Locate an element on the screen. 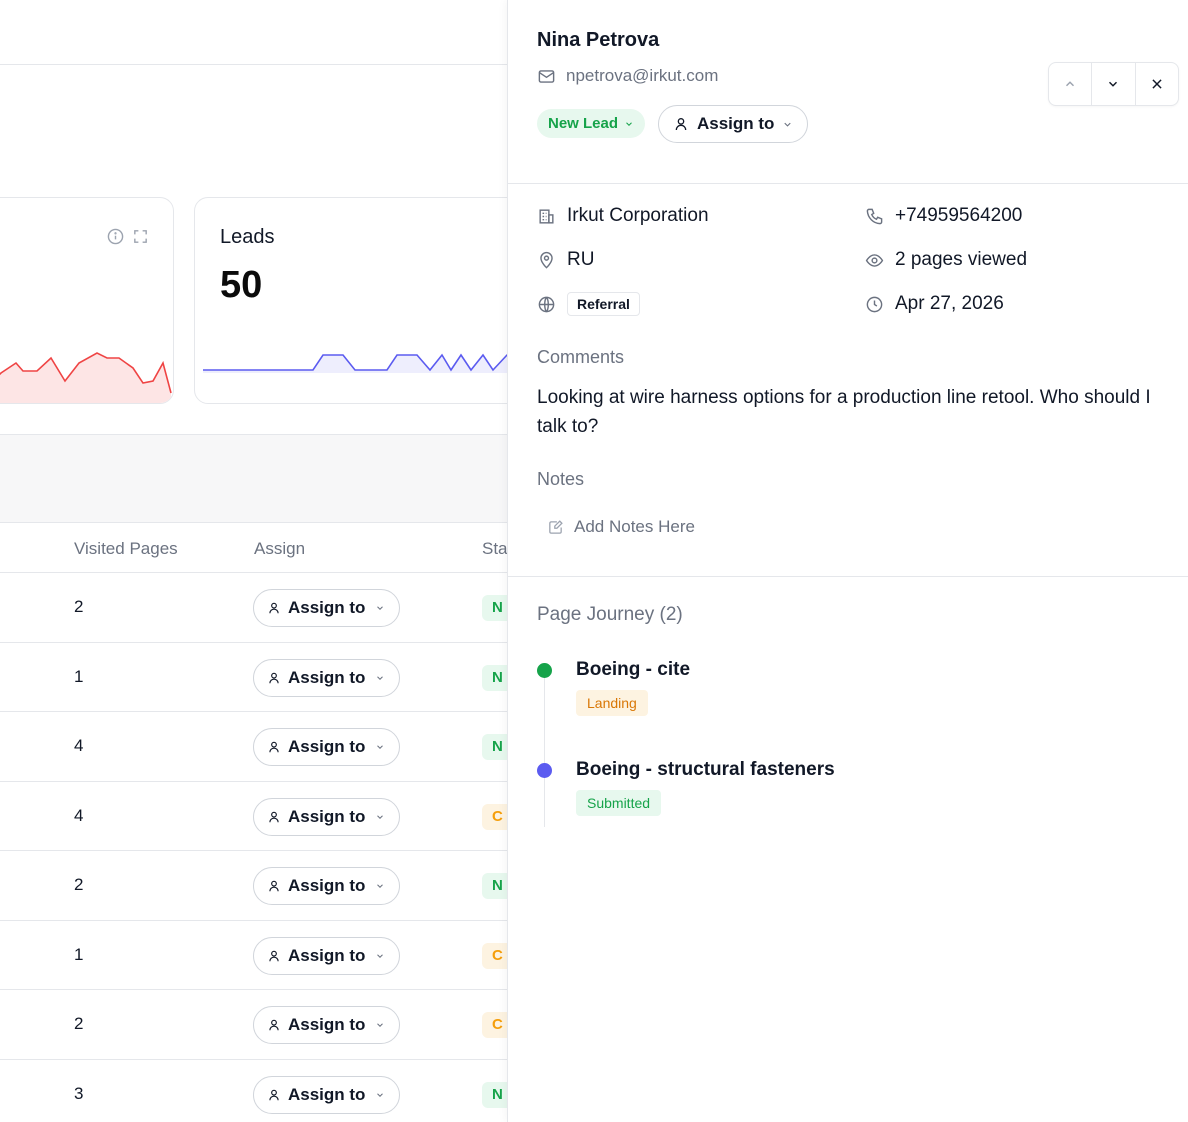 The image size is (1188, 1122). date-field: Apr 27, 2026 is located at coordinates (934, 304).